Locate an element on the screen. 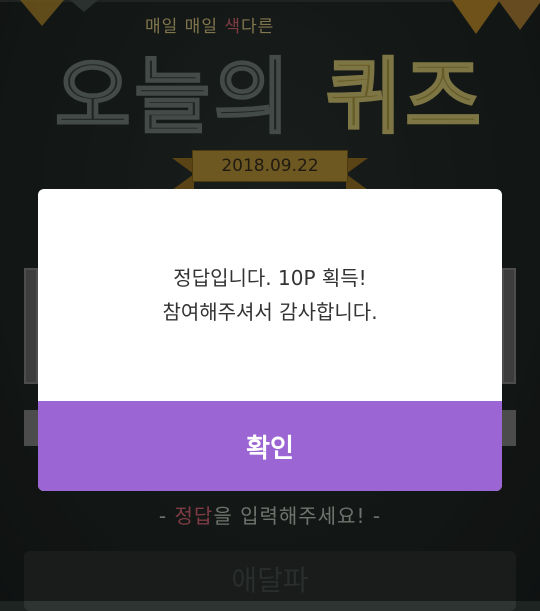  confirm-button: 확인 is located at coordinates (270, 446).